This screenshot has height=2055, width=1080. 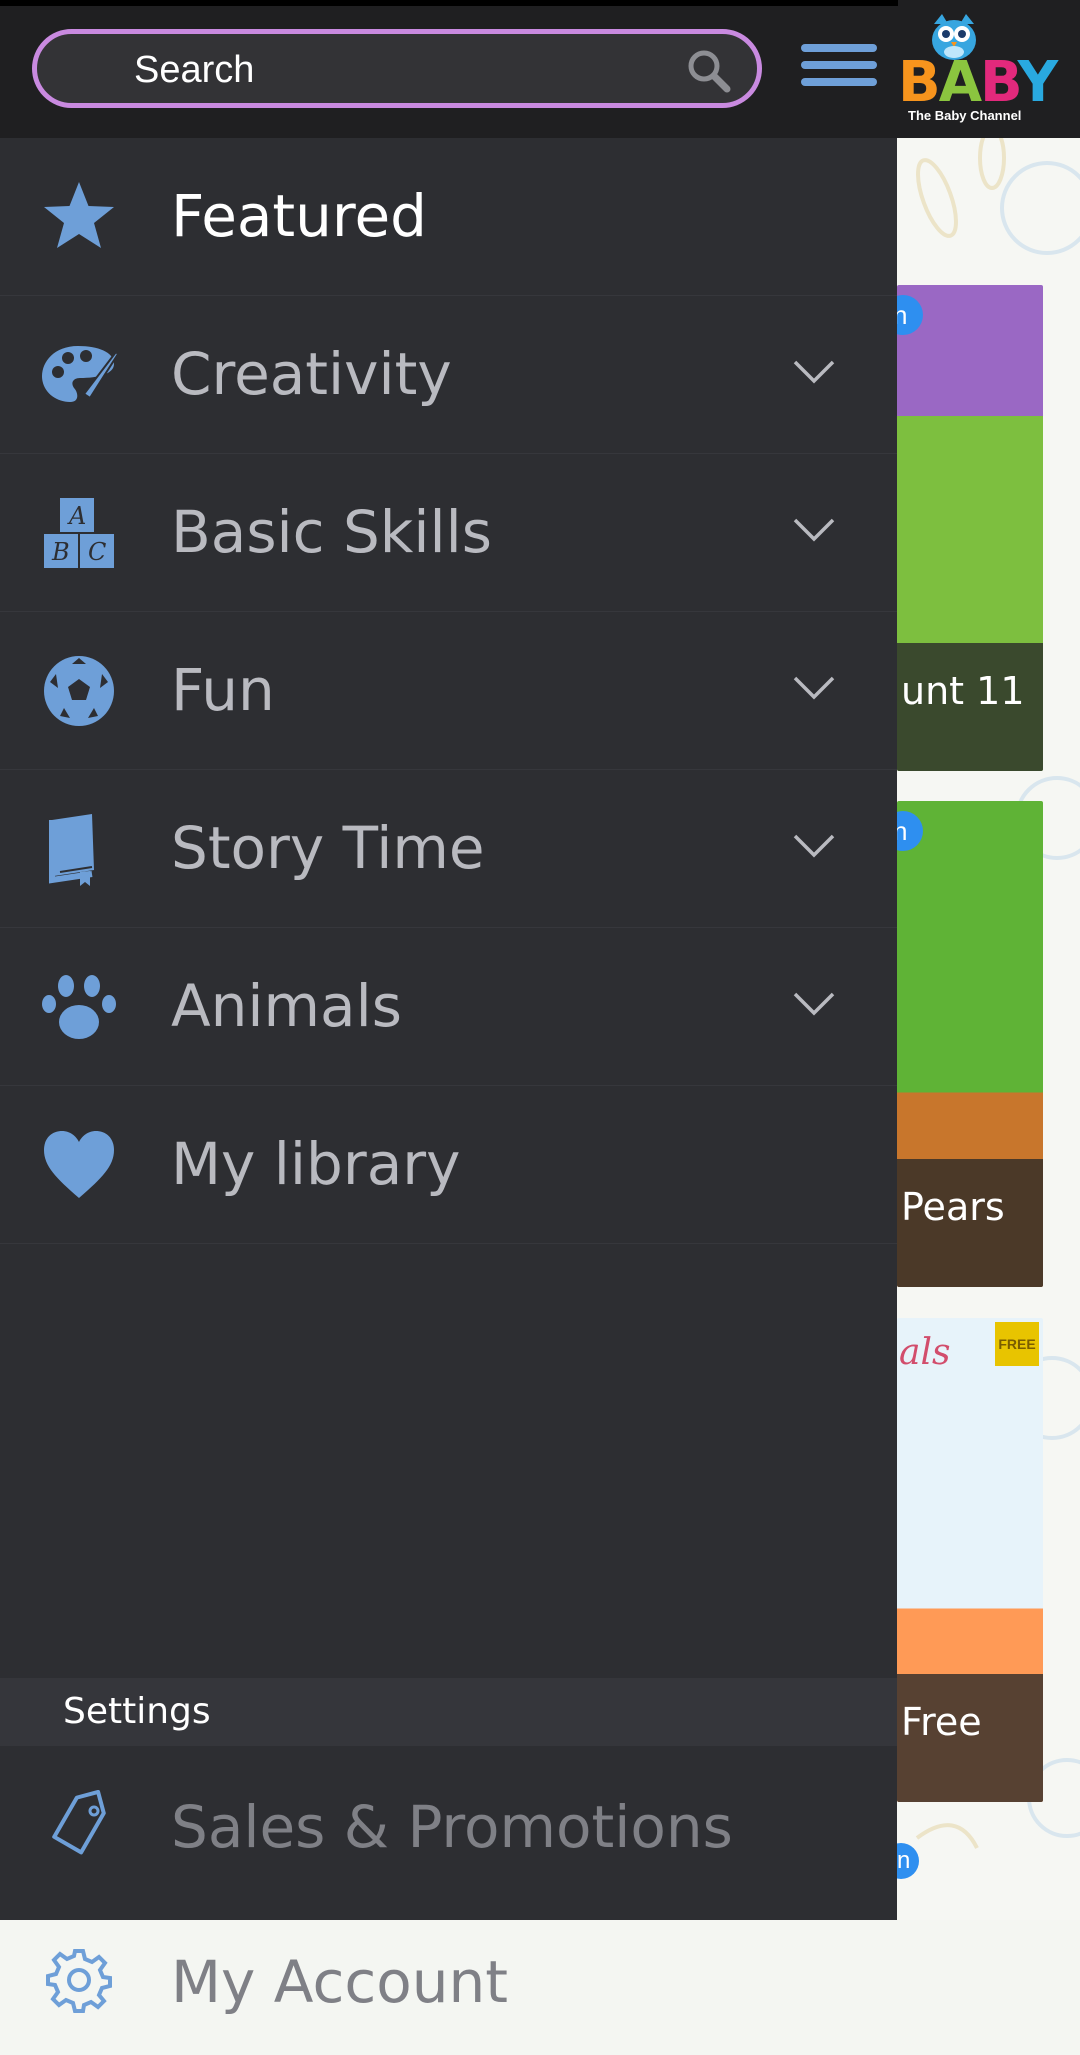 What do you see at coordinates (963, 691) in the screenshot?
I see `card-title: unt 11` at bounding box center [963, 691].